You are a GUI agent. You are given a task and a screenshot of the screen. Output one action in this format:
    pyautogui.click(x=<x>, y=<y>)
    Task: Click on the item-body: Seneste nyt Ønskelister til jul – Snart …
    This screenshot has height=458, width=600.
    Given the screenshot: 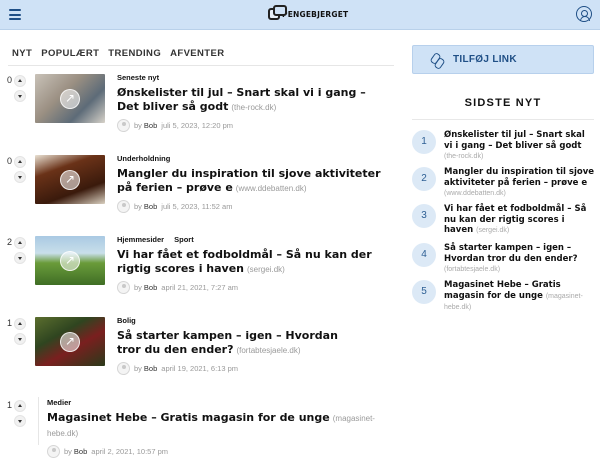 What is the action you would take?
    pyautogui.click(x=252, y=102)
    